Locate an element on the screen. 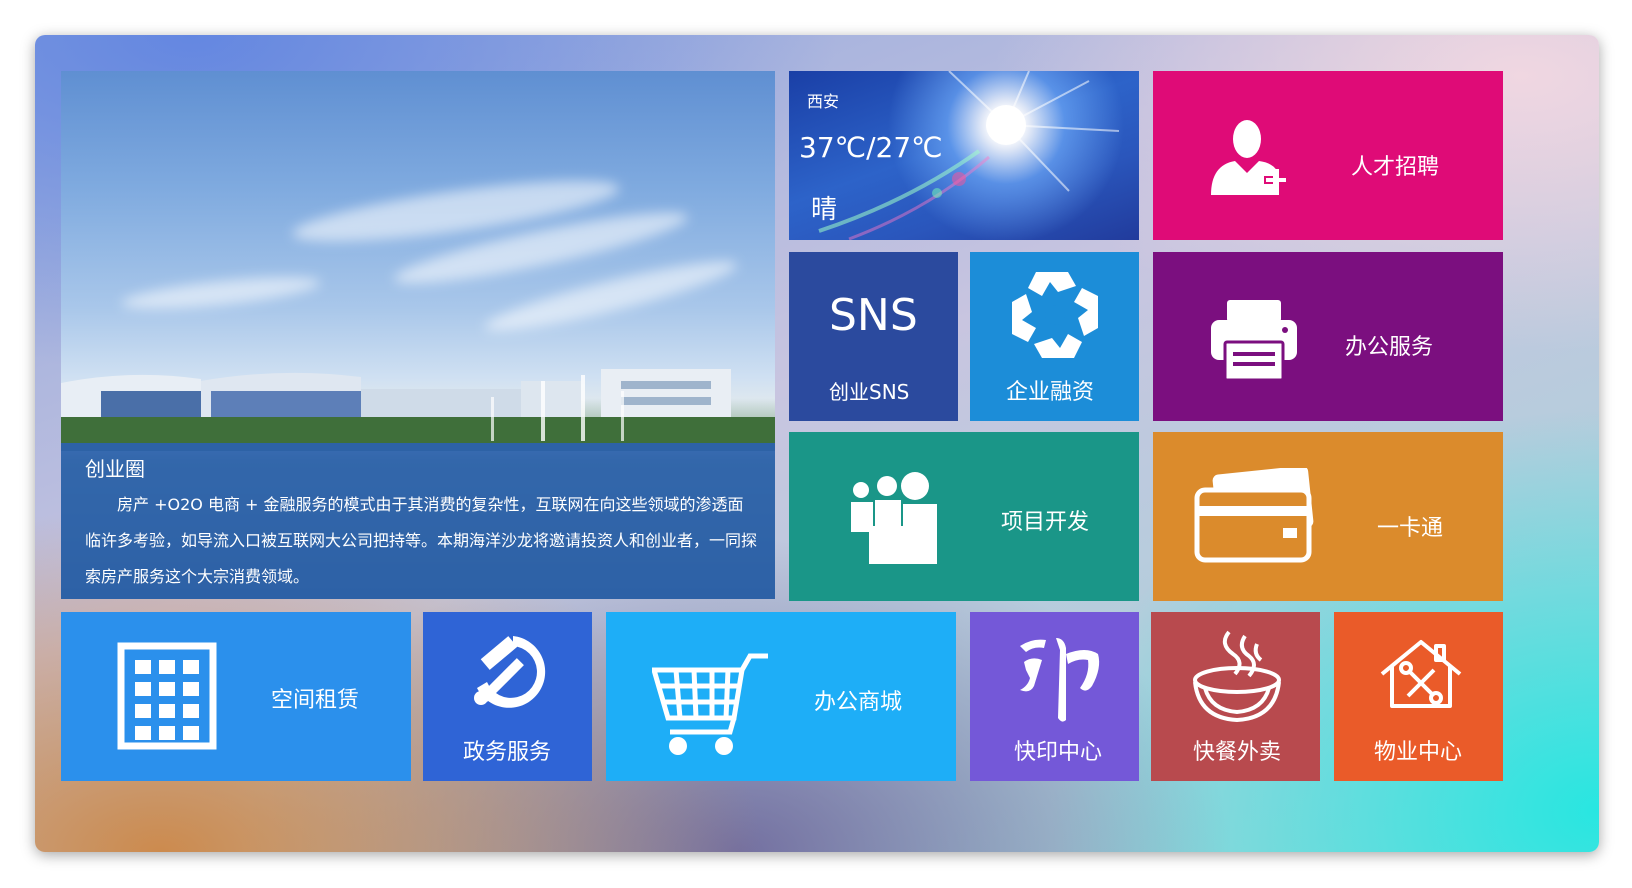 The height and width of the screenshot is (888, 1632). tile-fast-food: 快餐外卖 is located at coordinates (1235, 696).